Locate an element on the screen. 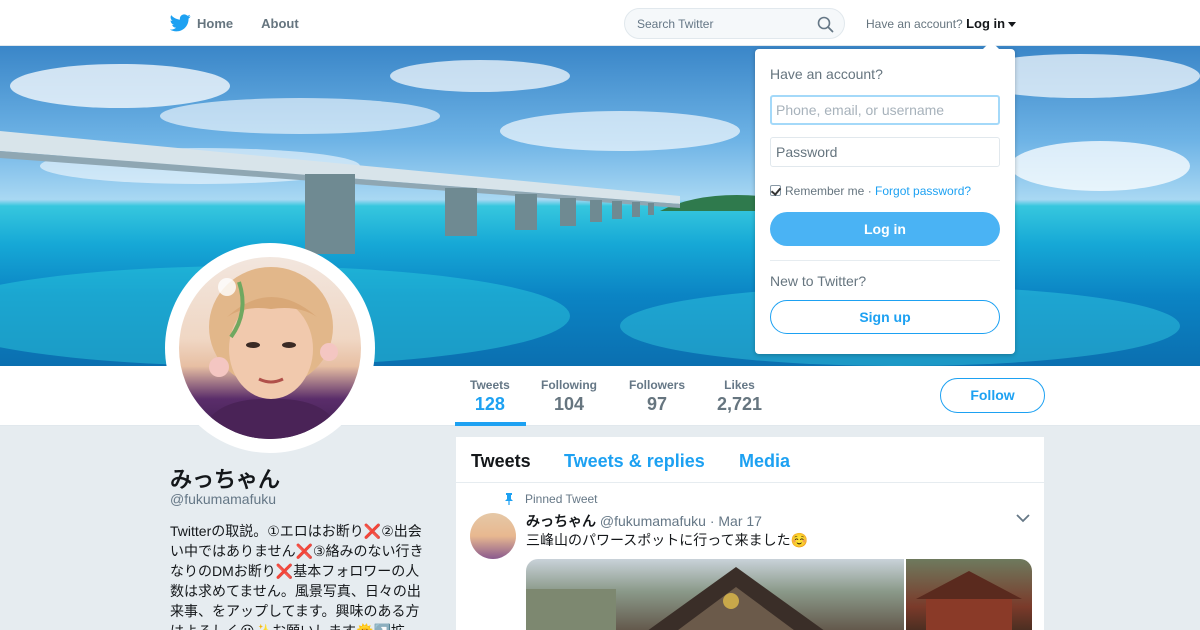  search-input: Search Twitter is located at coordinates (734, 23).